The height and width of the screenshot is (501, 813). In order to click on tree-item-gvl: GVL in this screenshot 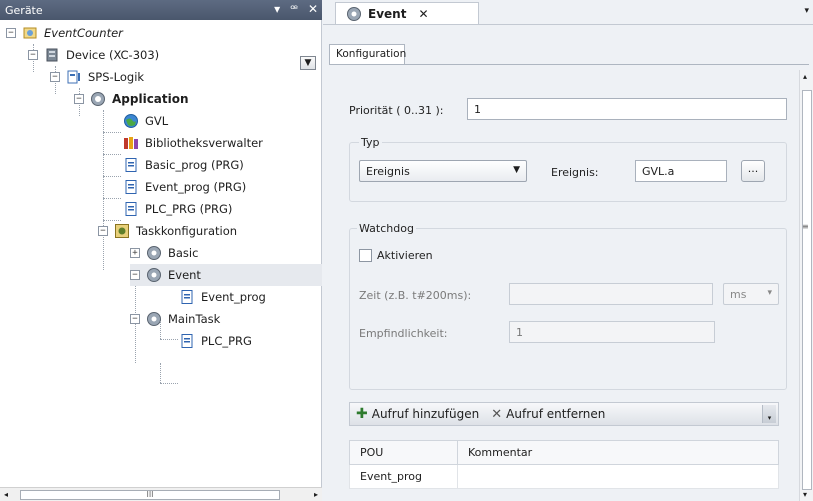, I will do `click(145, 121)`.